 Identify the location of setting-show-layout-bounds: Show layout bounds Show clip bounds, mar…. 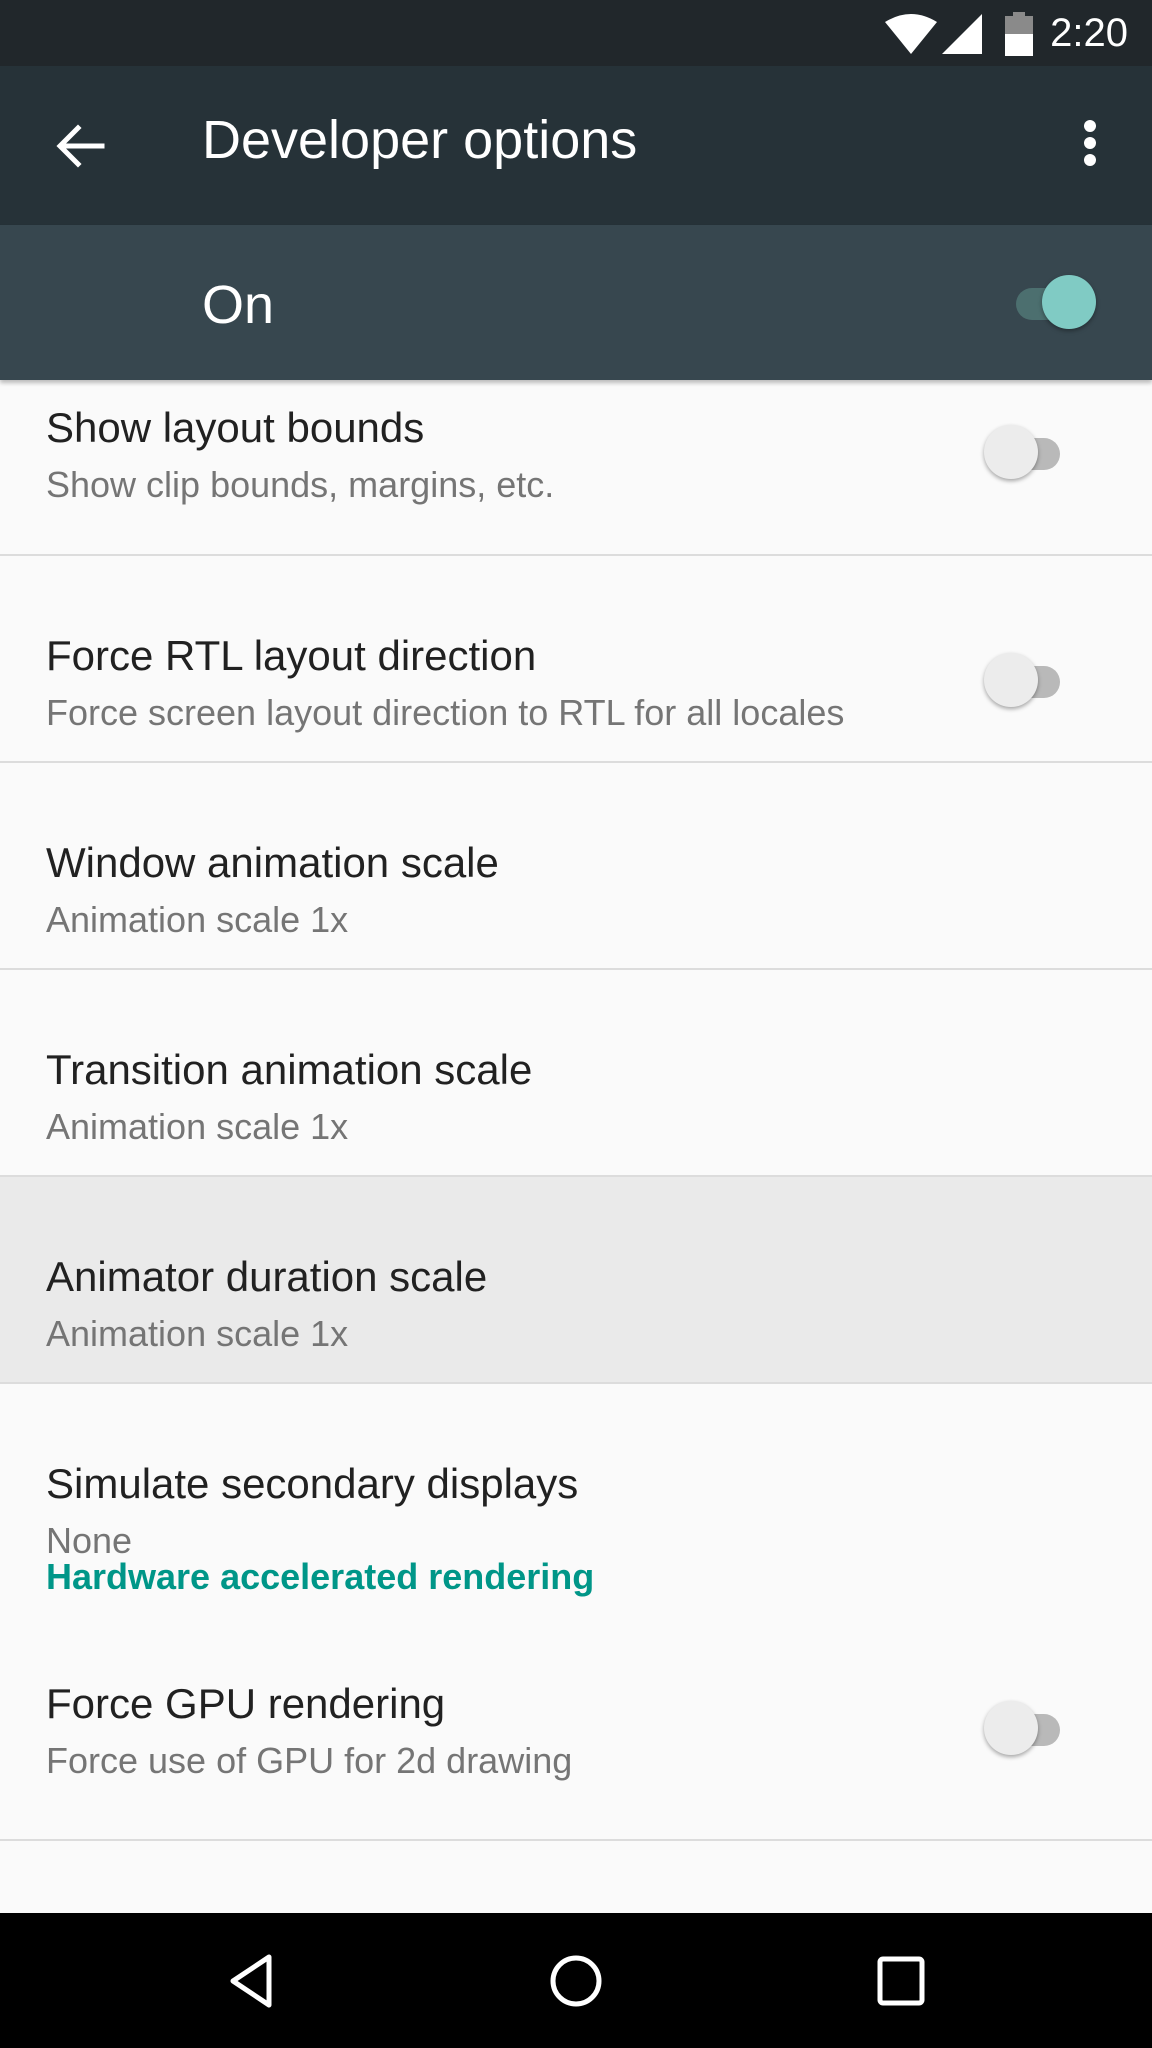
(576, 468).